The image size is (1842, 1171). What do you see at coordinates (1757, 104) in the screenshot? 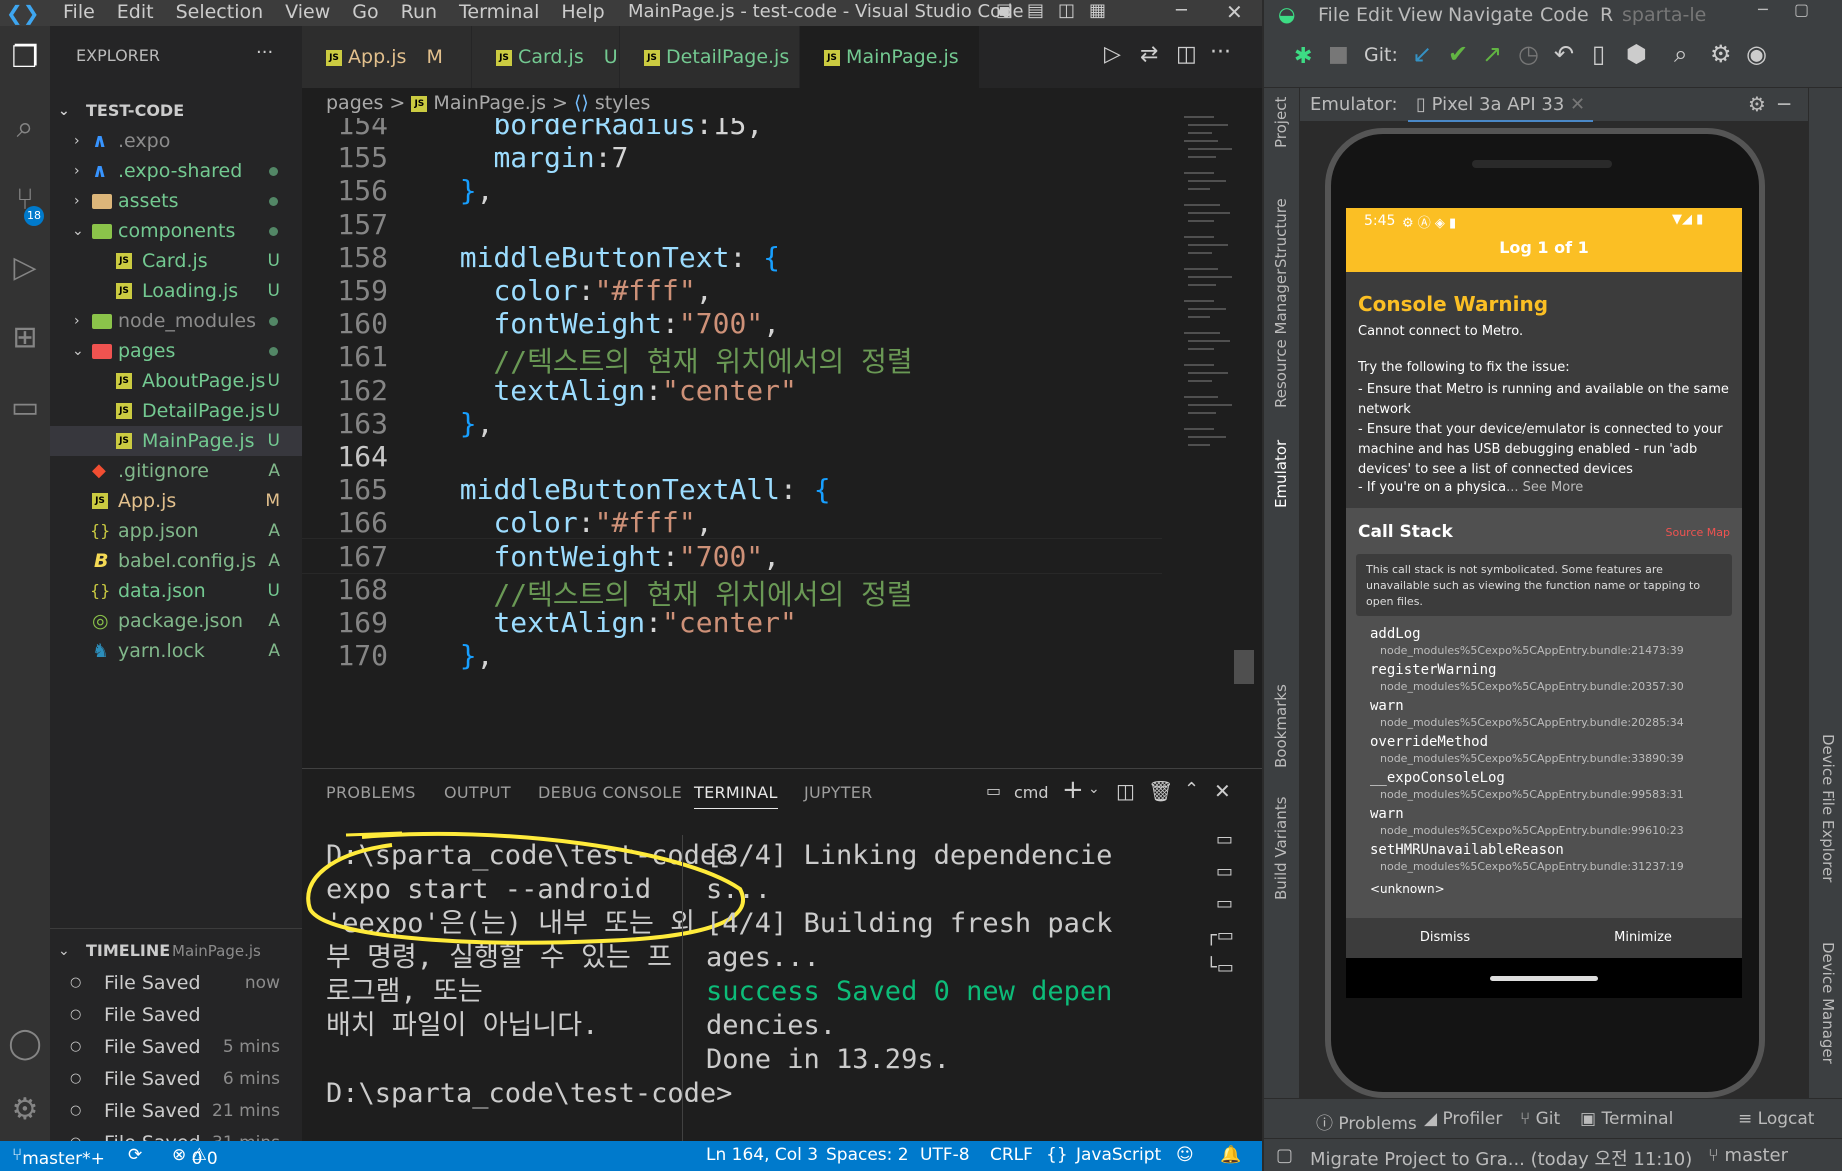
I see `emulator-settings-gear-icon: ⚙` at bounding box center [1757, 104].